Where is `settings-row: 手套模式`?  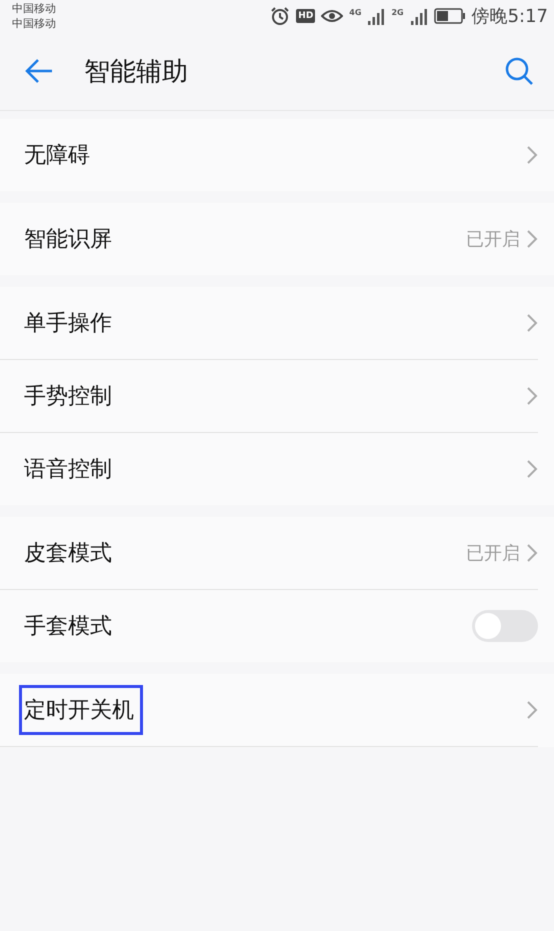 settings-row: 手套模式 is located at coordinates (269, 626).